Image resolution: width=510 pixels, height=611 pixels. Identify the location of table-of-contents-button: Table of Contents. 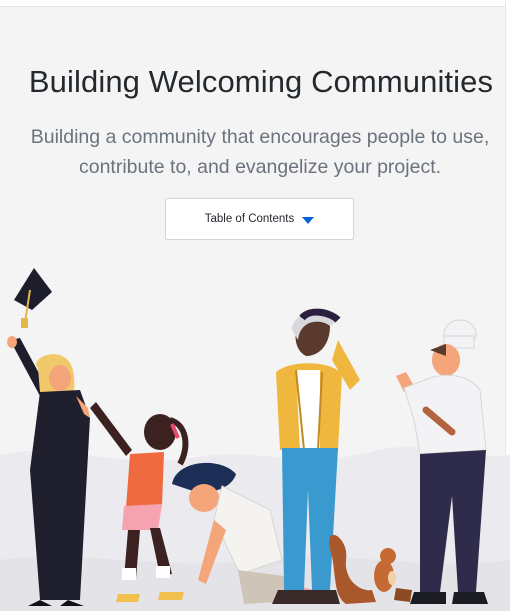
(259, 219).